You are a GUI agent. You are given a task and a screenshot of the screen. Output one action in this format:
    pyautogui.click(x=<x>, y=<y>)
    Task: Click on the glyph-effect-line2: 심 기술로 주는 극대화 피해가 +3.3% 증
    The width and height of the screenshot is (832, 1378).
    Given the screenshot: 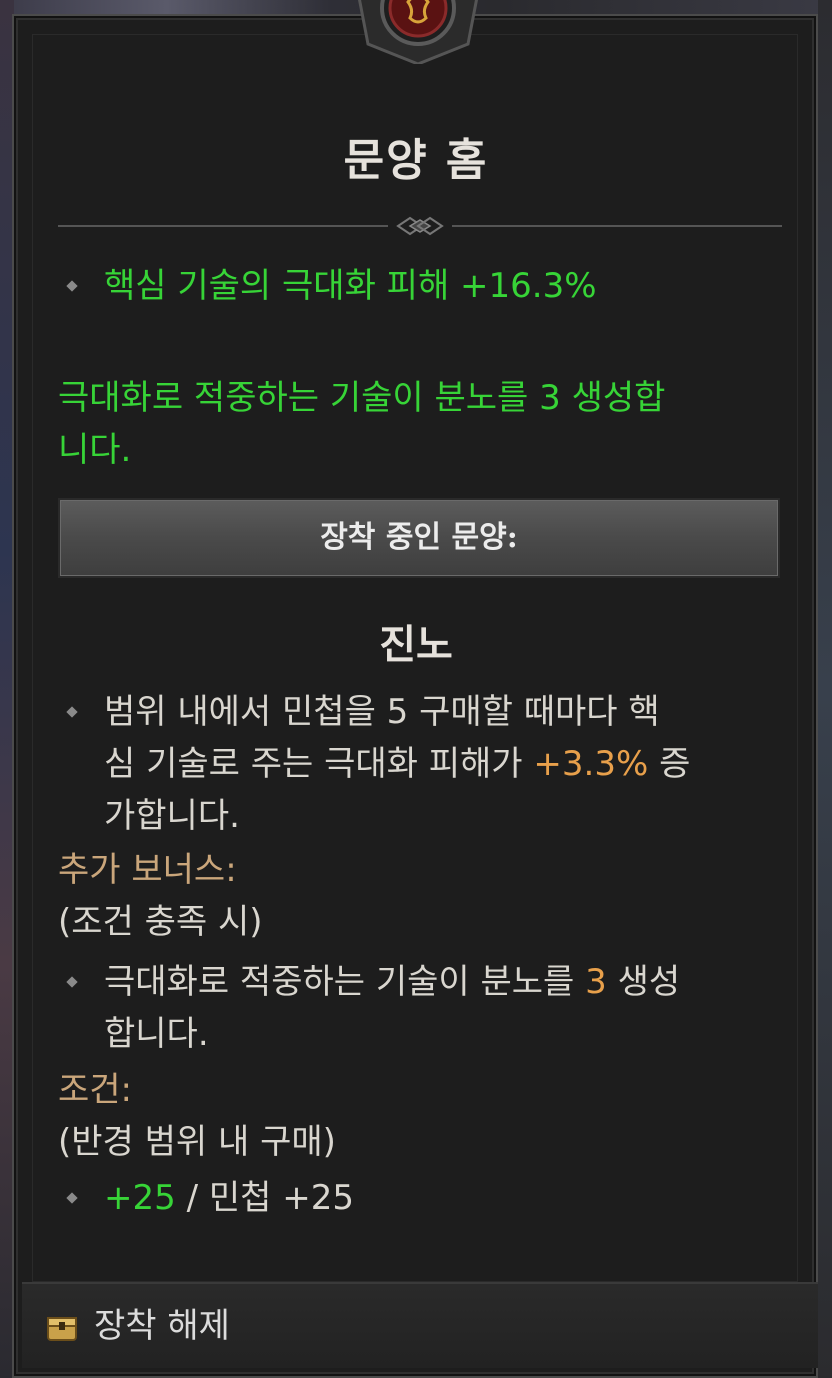 What is the action you would take?
    pyautogui.click(x=397, y=764)
    